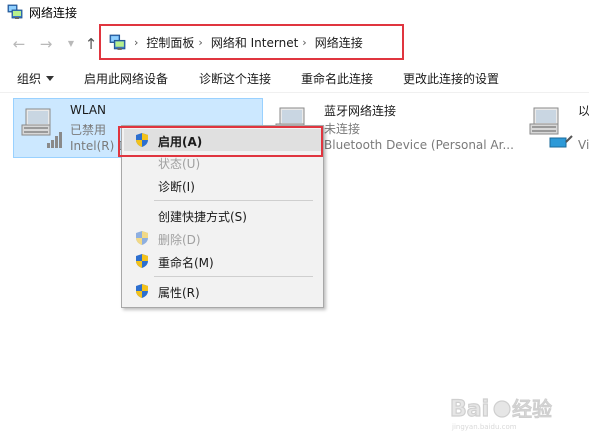  I want to click on adapter-status: 未连接, so click(342, 129).